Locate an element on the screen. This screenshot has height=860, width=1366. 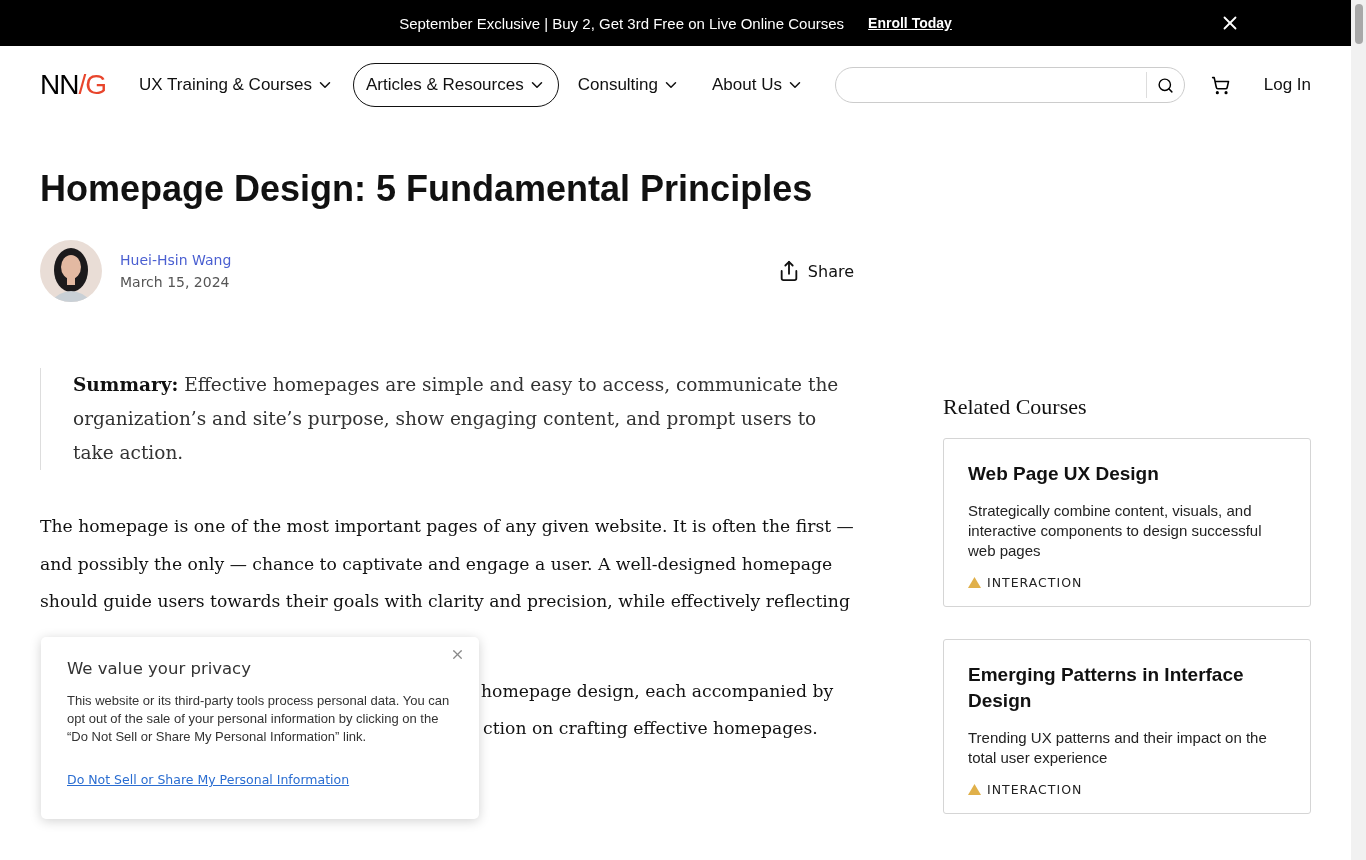
nav-item: About Us is located at coordinates (758, 85).